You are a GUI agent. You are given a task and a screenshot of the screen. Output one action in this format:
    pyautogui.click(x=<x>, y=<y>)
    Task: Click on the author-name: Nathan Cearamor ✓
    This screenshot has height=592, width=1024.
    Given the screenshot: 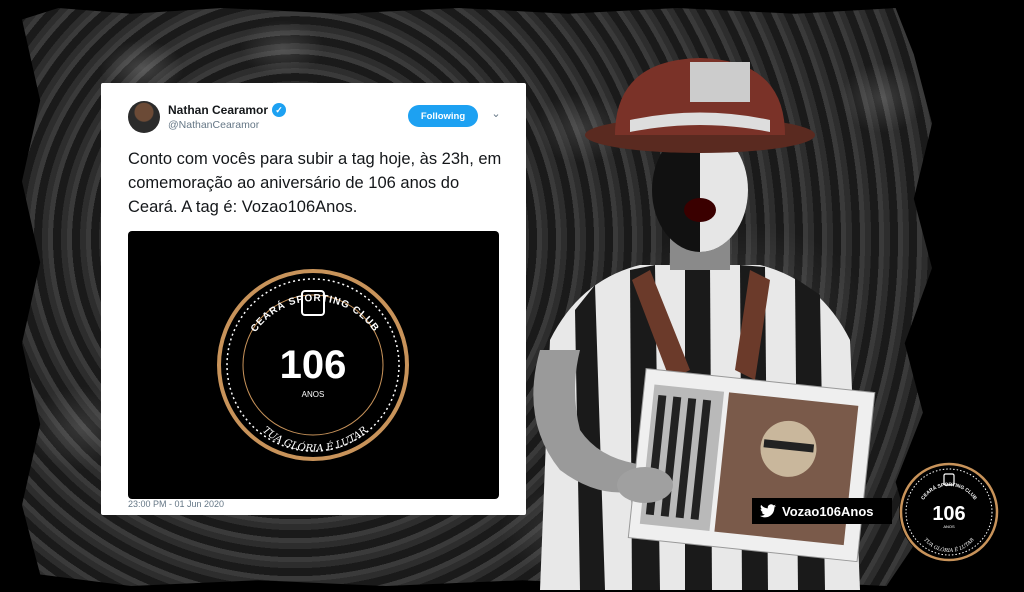 What is the action you would take?
    pyautogui.click(x=227, y=110)
    